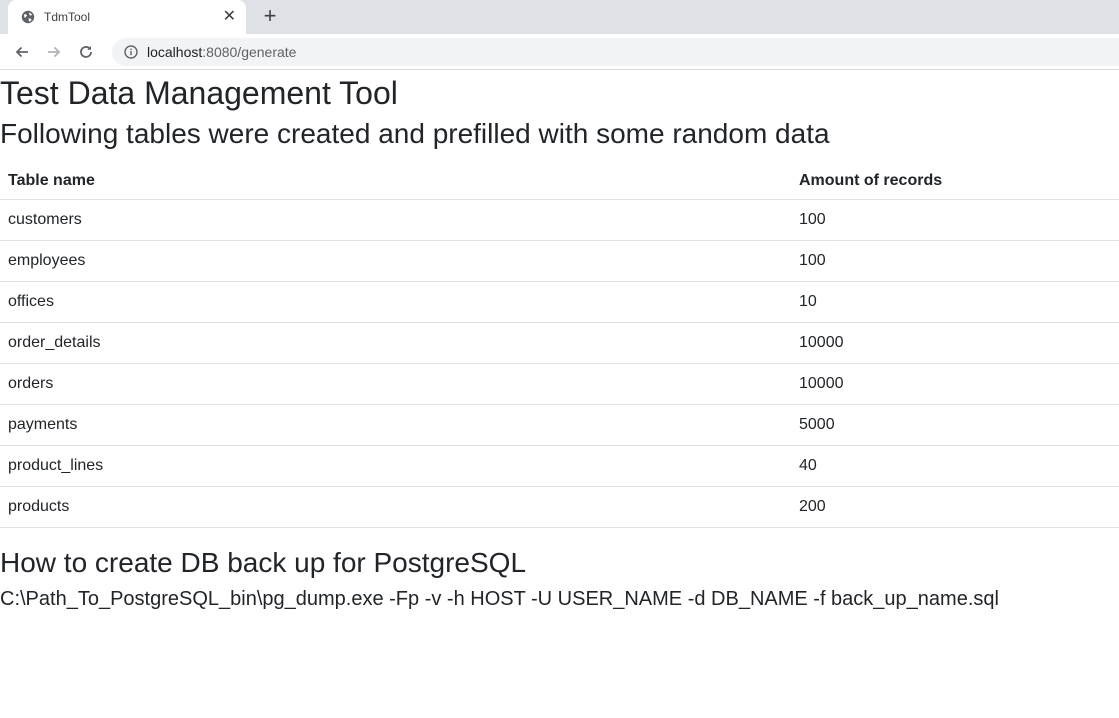 This screenshot has width=1119, height=718. I want to click on table-row: offices 10, so click(559, 302).